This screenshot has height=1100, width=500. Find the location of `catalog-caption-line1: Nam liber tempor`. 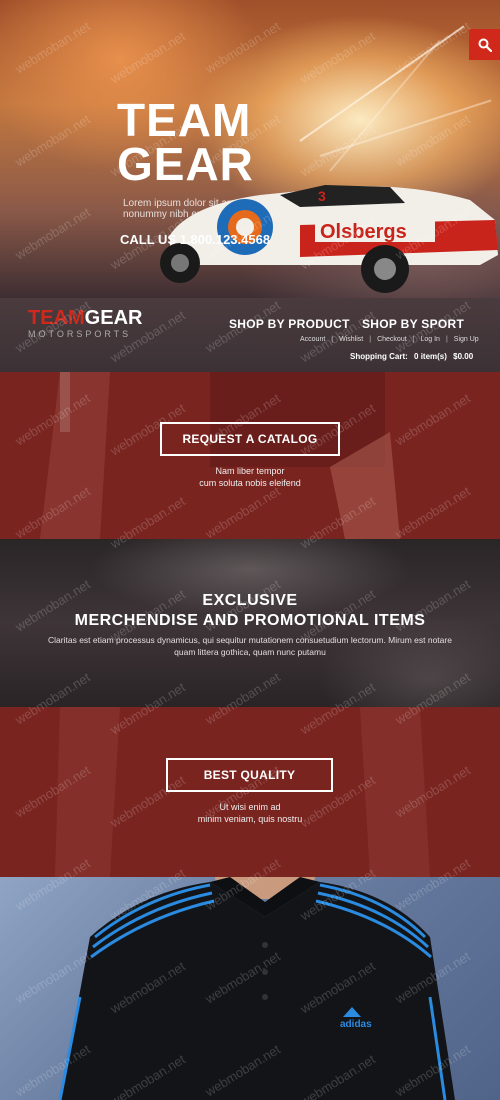

catalog-caption-line1: Nam liber tempor is located at coordinates (250, 471).